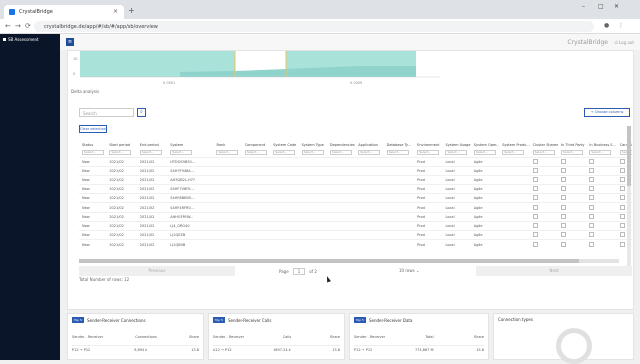  I want to click on column-header: Environment, so click(428, 145).